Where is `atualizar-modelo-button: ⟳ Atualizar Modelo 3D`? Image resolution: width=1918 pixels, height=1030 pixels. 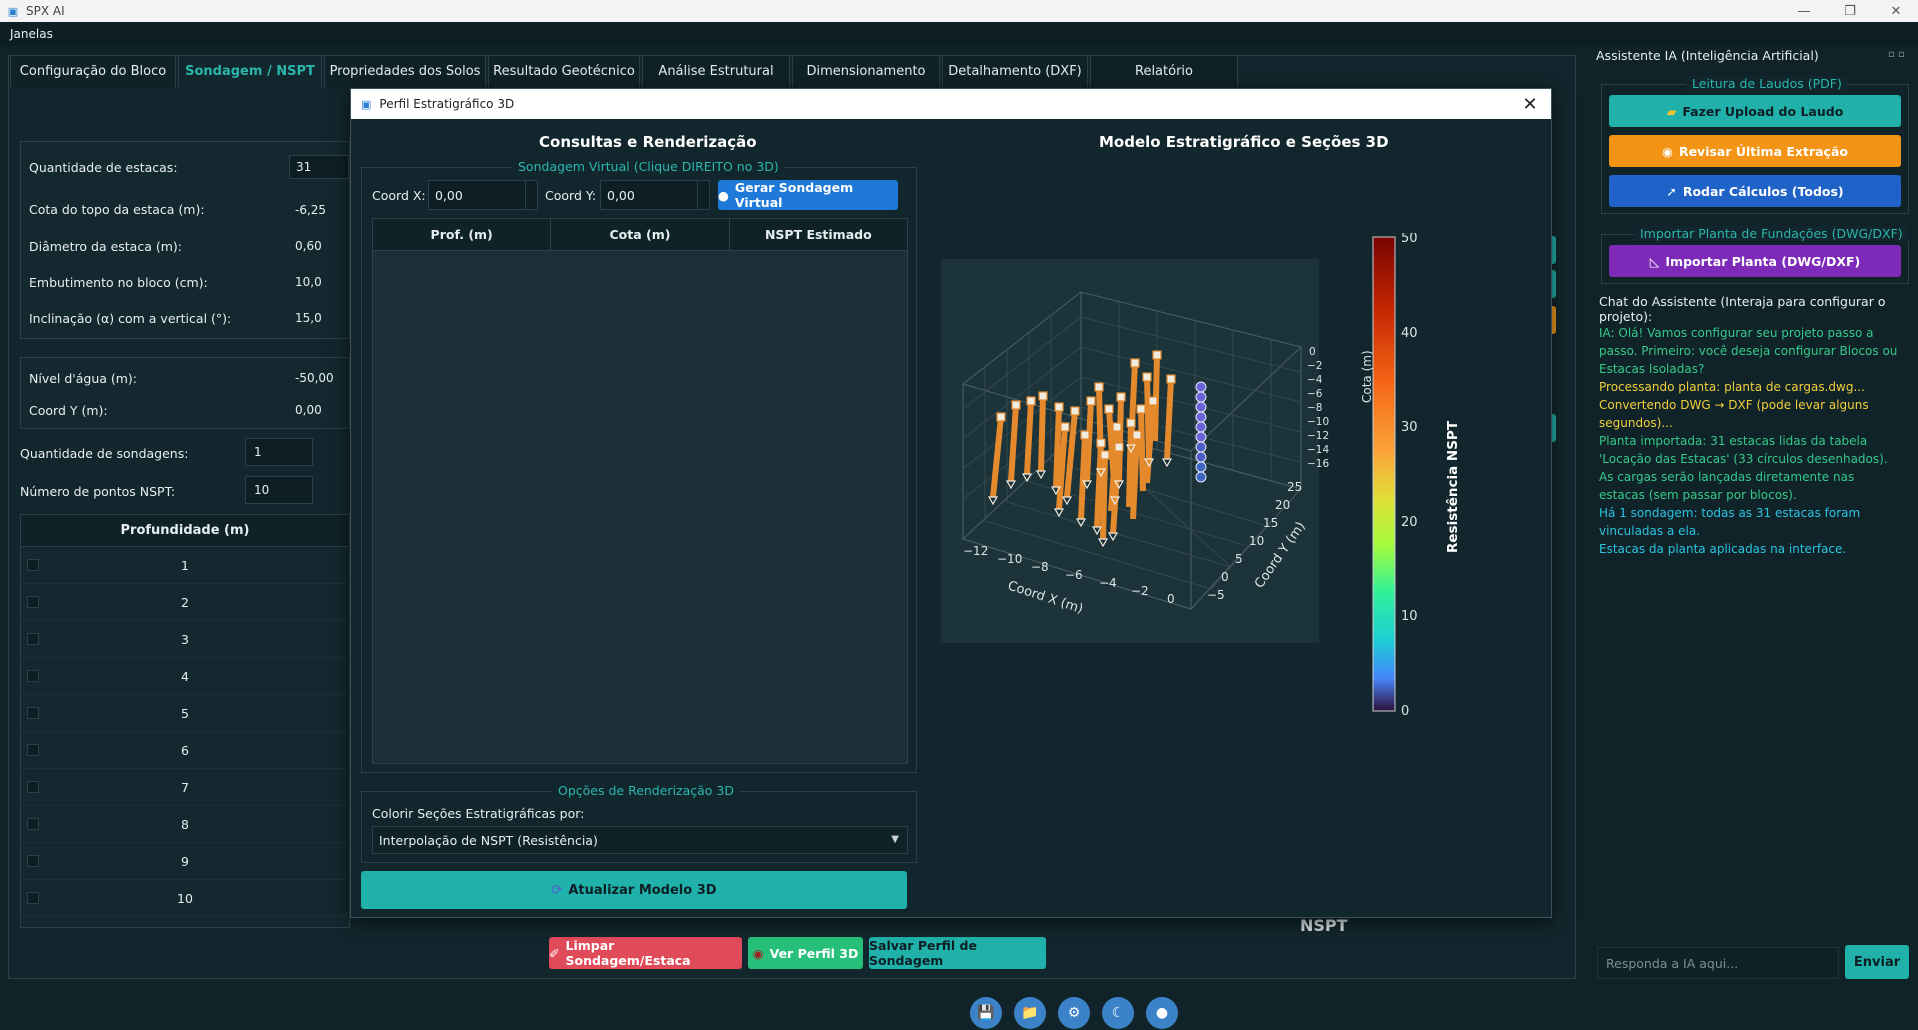
atualizar-modelo-button: ⟳ Atualizar Modelo 3D is located at coordinates (634, 890).